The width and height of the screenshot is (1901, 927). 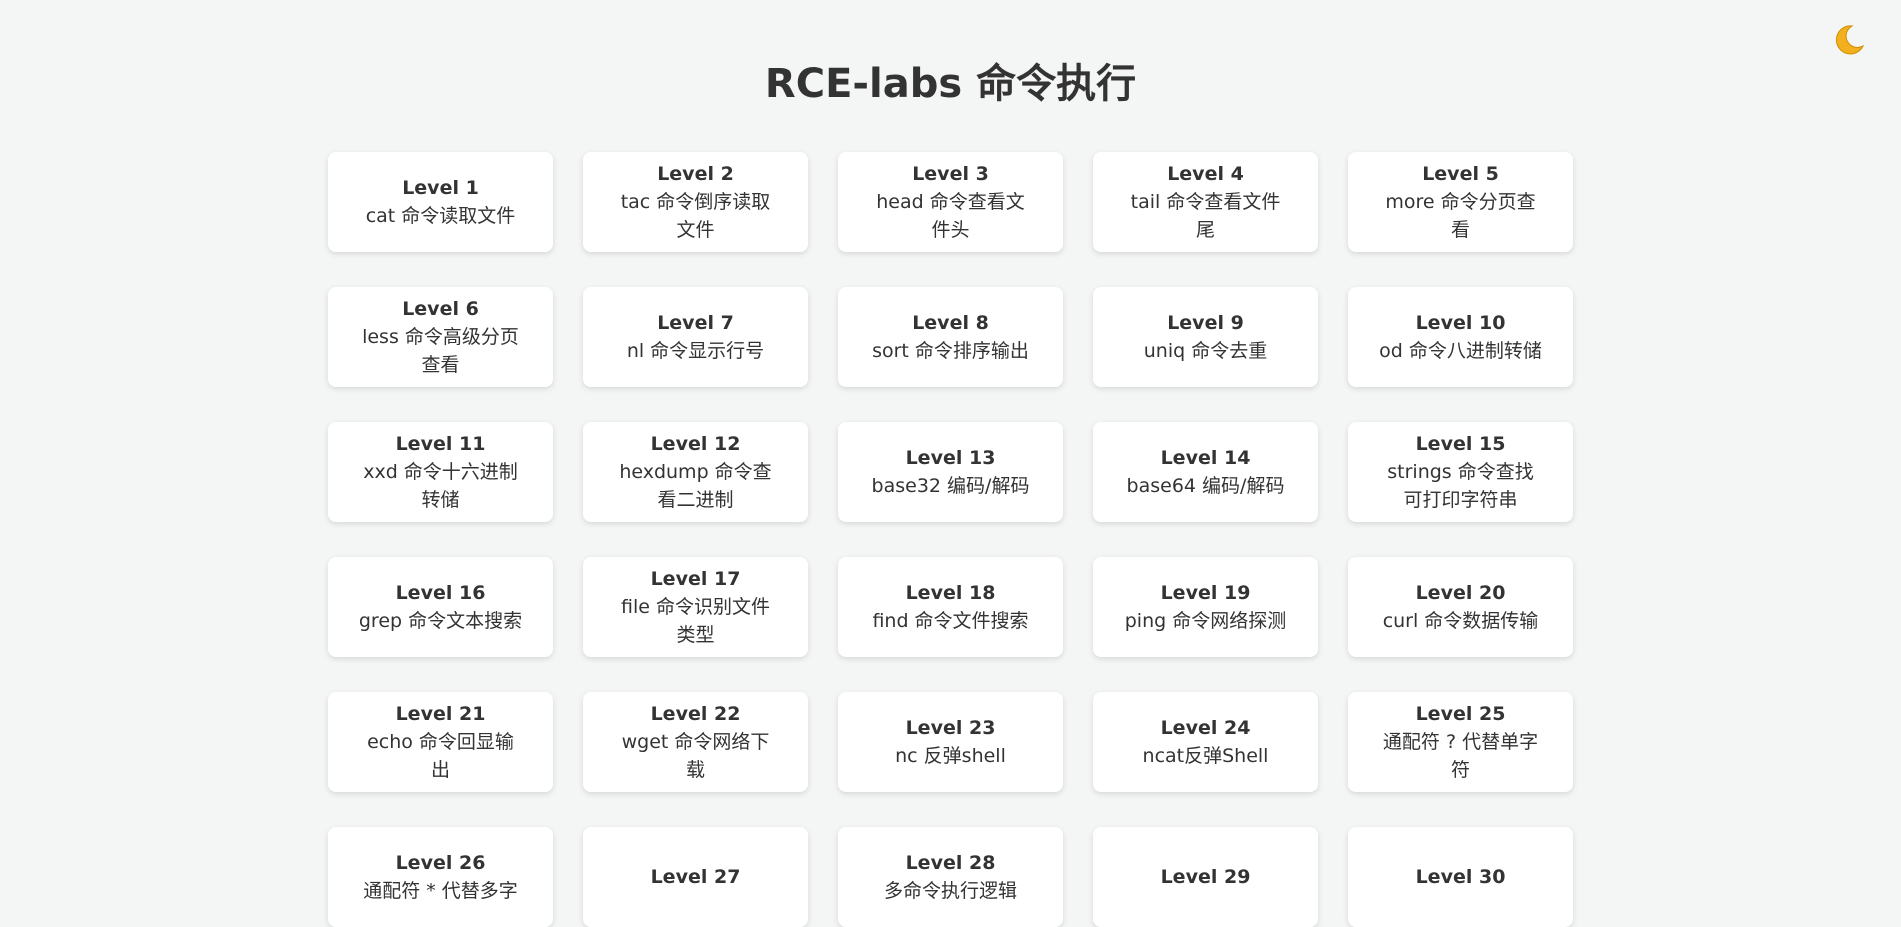 What do you see at coordinates (1205, 607) in the screenshot?
I see `level-card: Level 19 ping 命令网络探测` at bounding box center [1205, 607].